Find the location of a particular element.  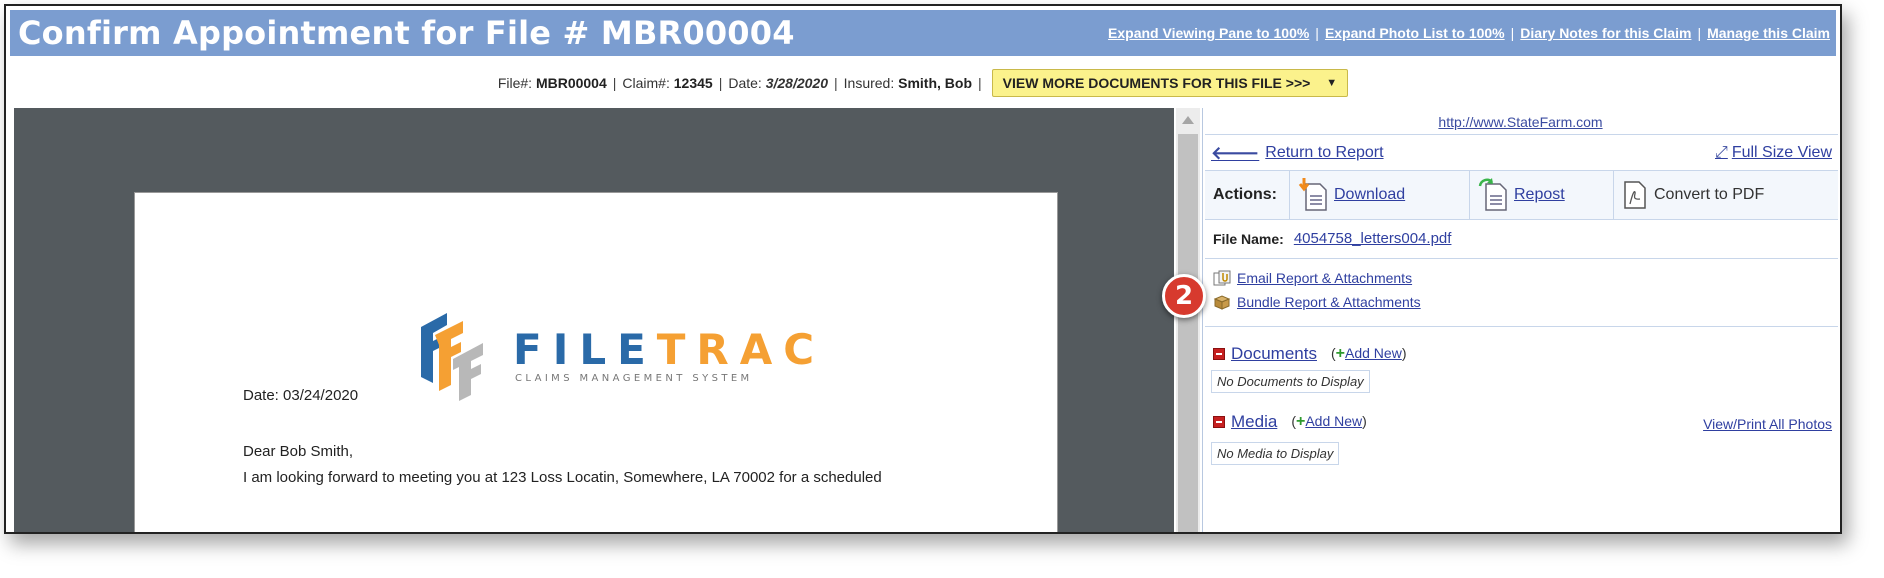

documents-add-new-link: Add New is located at coordinates (1373, 353).